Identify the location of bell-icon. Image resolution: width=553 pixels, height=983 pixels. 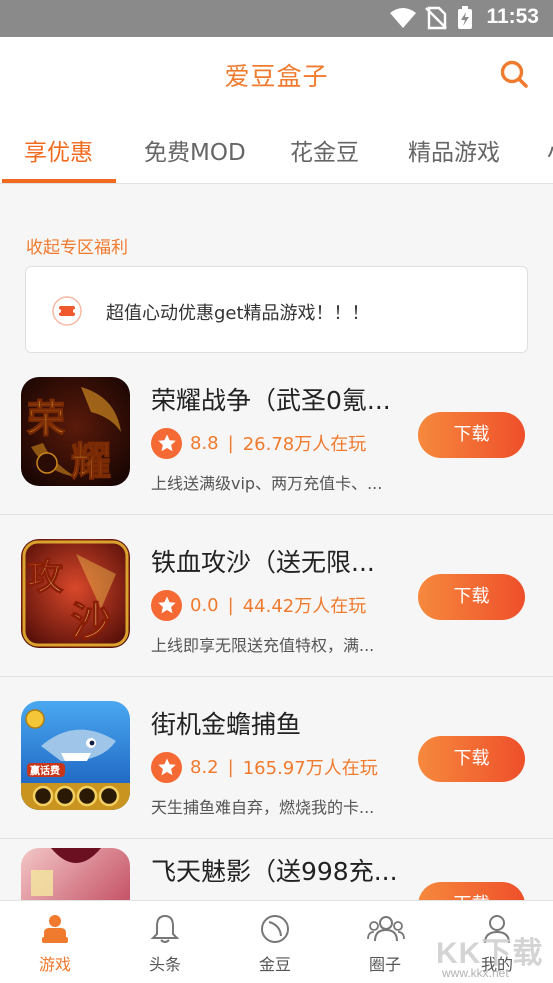
(165, 928).